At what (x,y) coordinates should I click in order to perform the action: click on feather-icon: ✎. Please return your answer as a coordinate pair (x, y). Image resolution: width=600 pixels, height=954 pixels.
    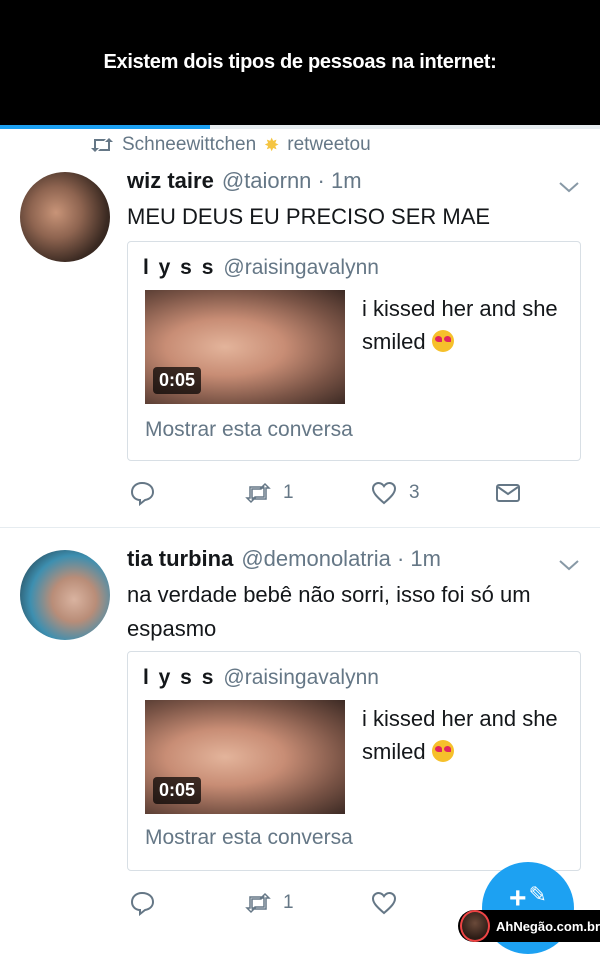
    Looking at the image, I should click on (537, 894).